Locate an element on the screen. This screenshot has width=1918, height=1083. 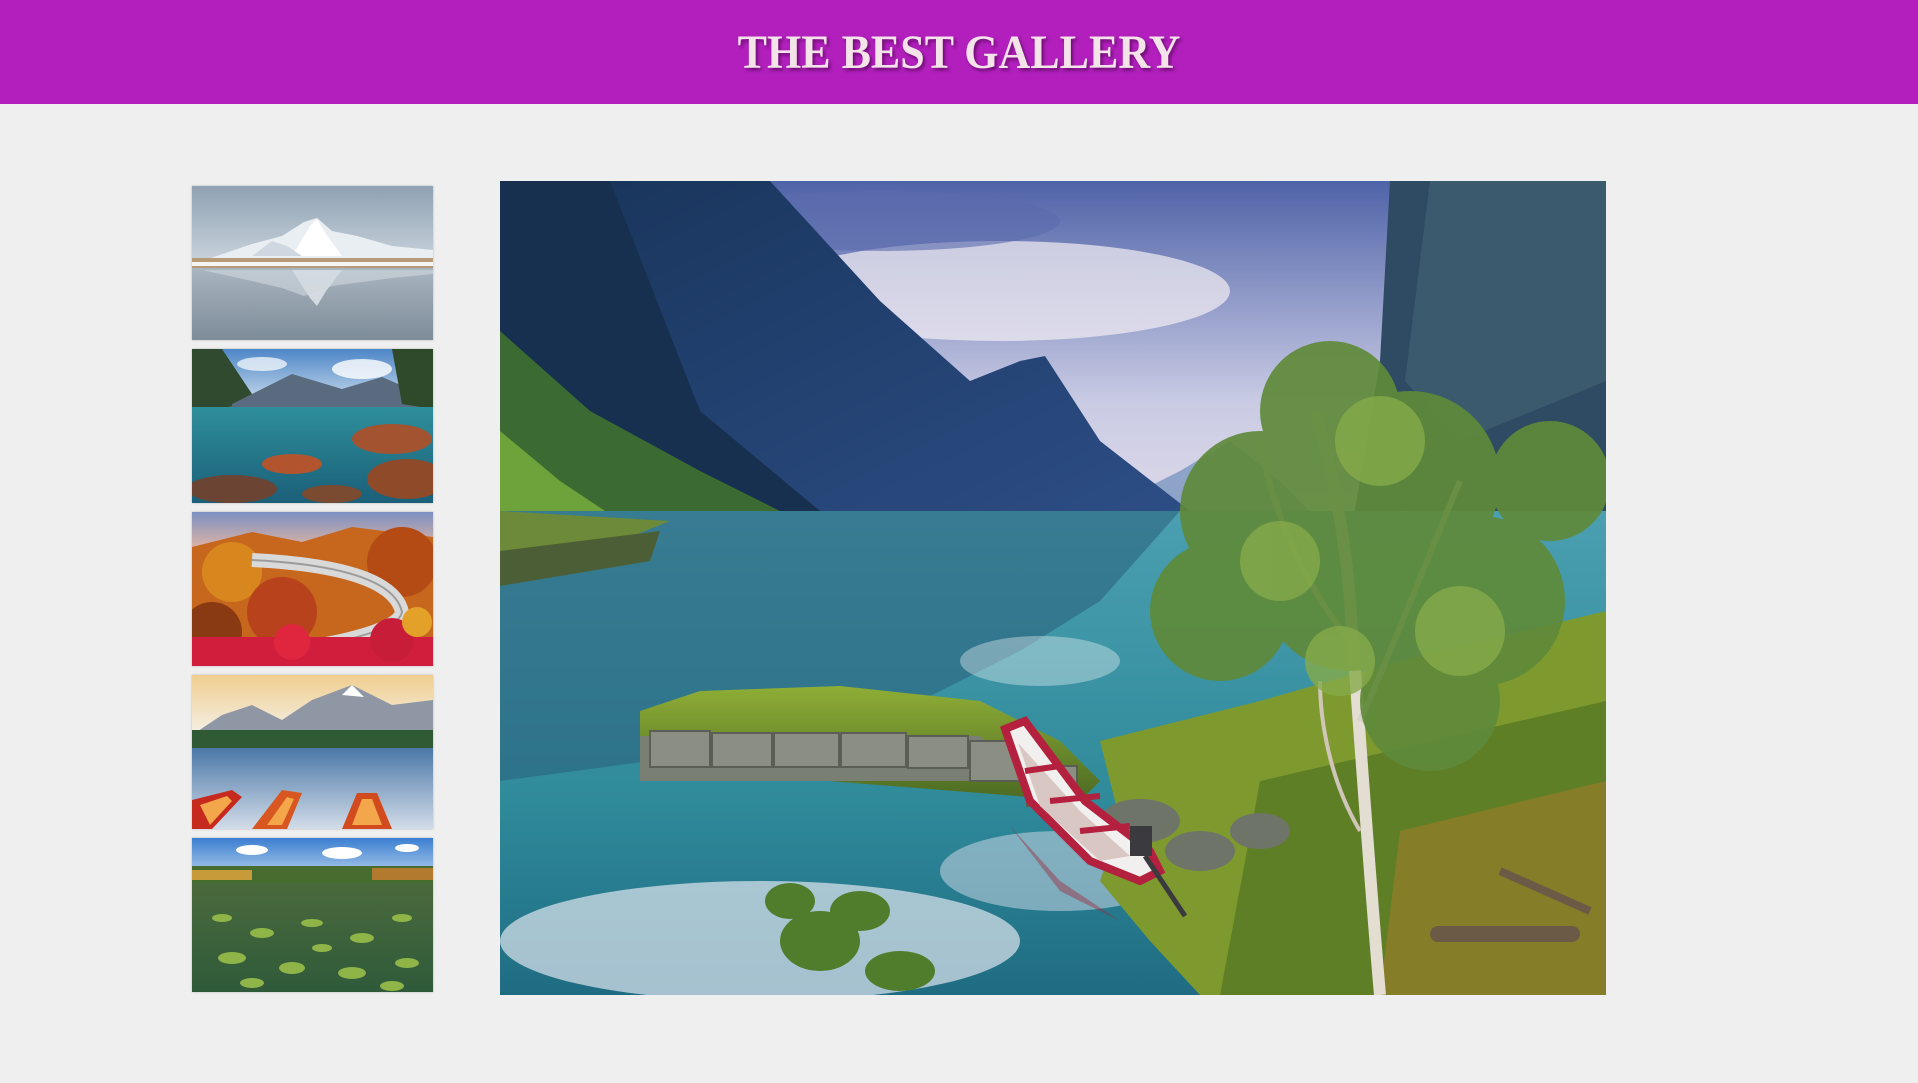
gallery-header: THE BEST GALLERY is located at coordinates (959, 52).